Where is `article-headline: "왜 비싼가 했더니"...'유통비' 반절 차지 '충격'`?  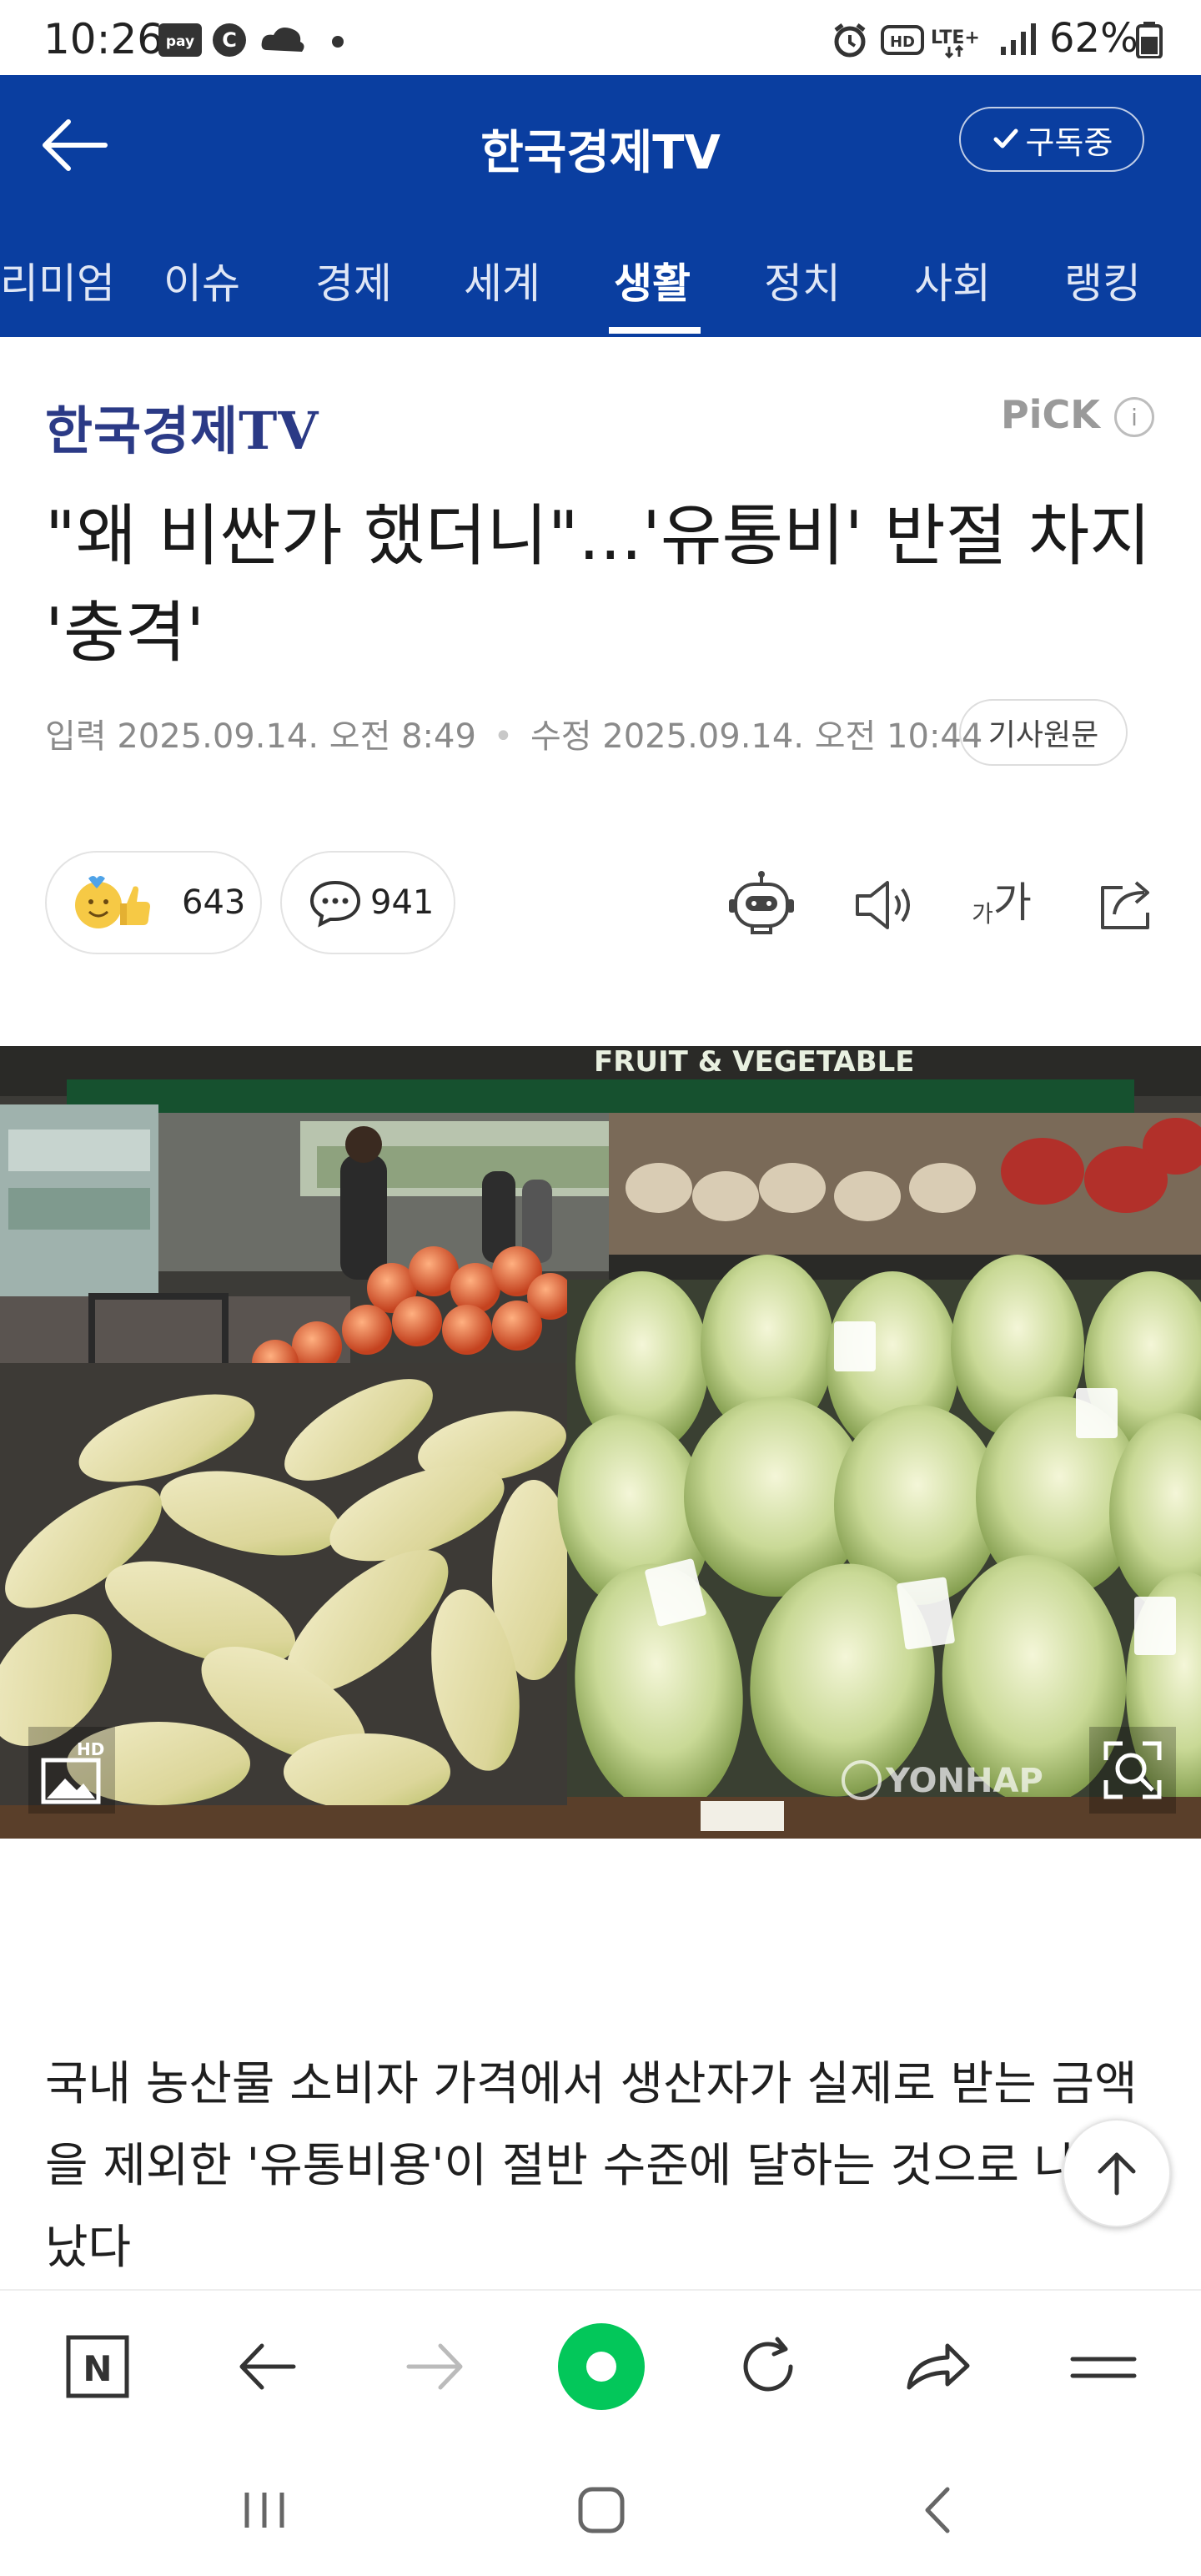
article-headline: "왜 비싼가 했더니"...'유통비' 반절 차지 '충격' is located at coordinates (598, 584).